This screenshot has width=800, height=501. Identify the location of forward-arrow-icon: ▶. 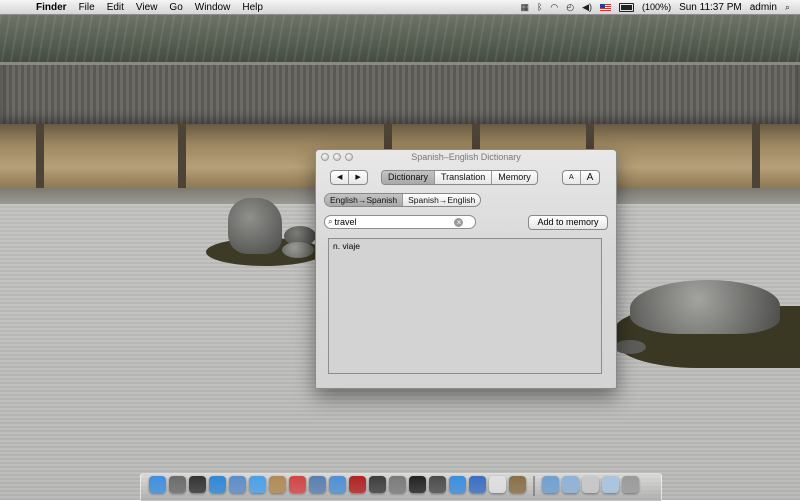
(357, 177).